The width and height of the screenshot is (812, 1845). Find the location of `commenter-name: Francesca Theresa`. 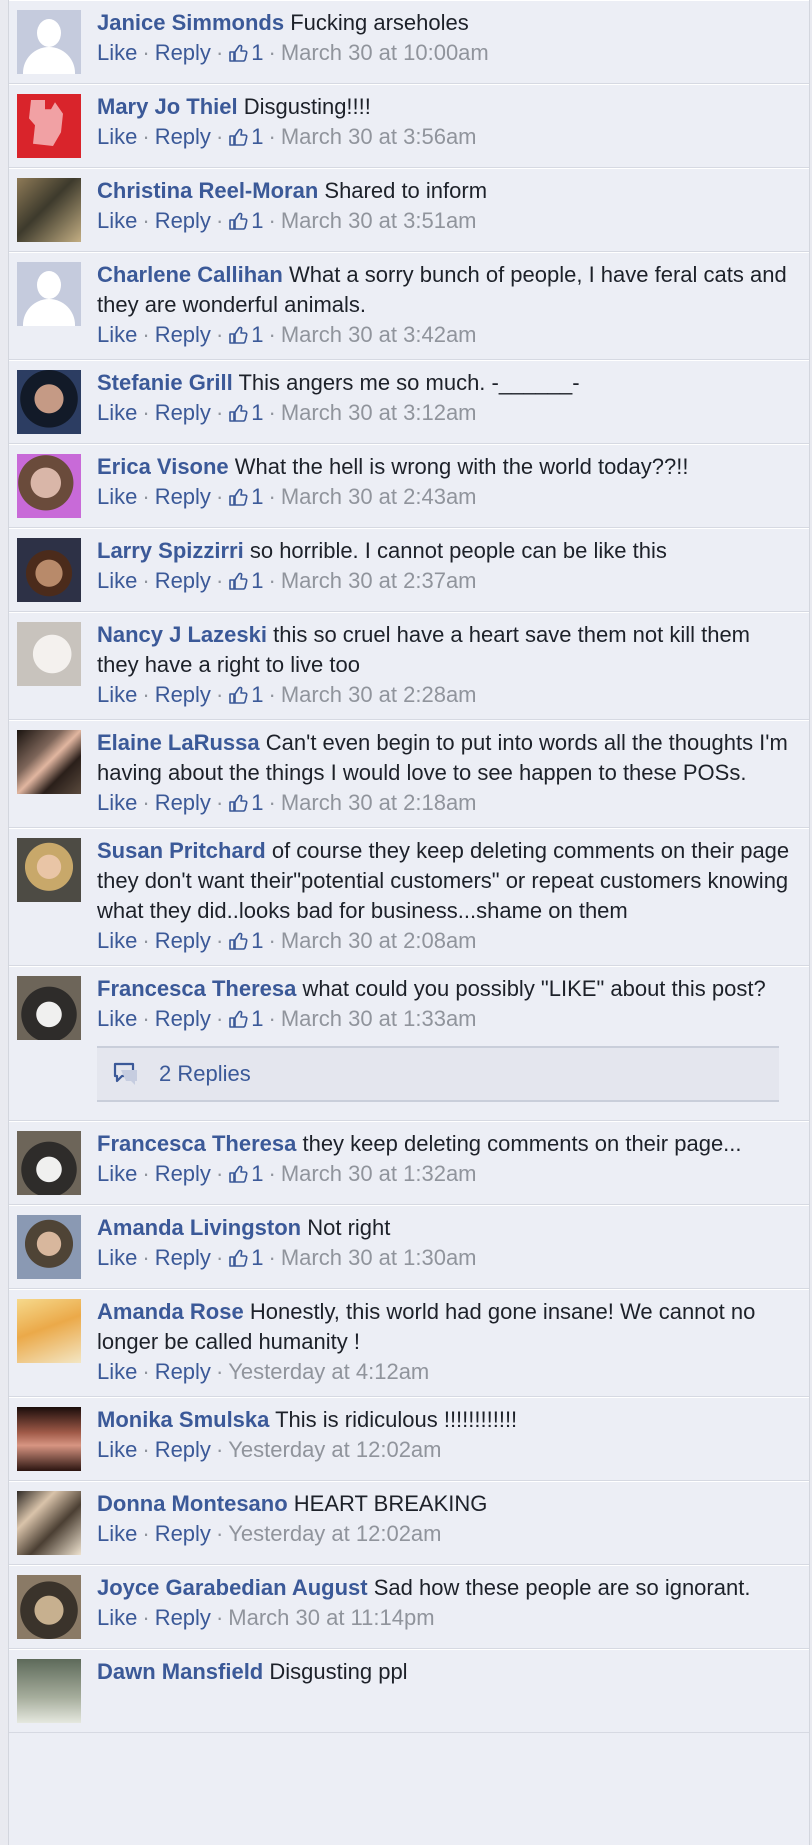

commenter-name: Francesca Theresa is located at coordinates (196, 988).